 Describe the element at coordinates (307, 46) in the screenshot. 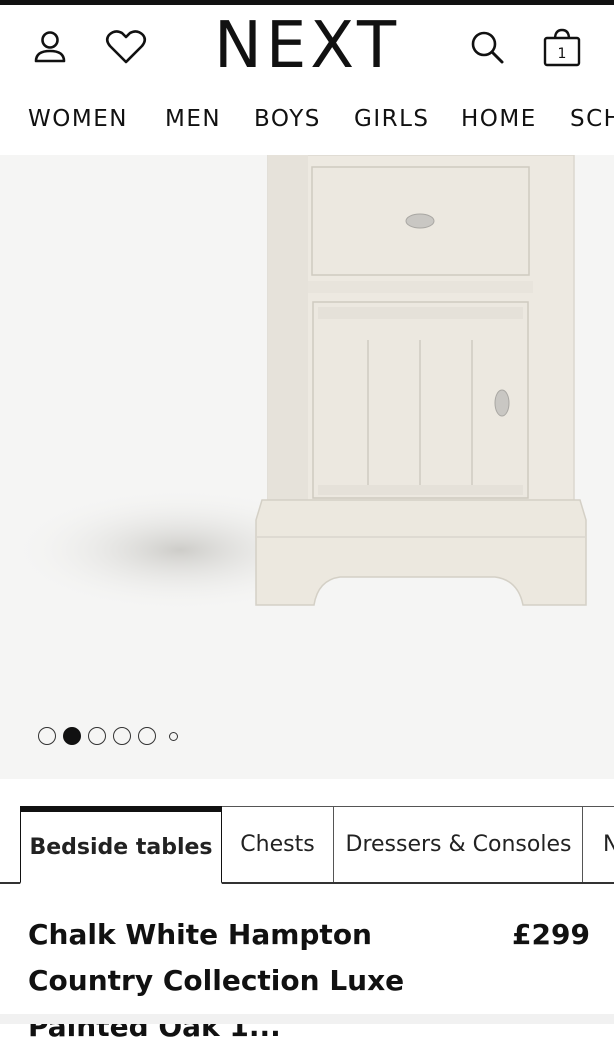

I see `next-logo: NEXT` at that location.